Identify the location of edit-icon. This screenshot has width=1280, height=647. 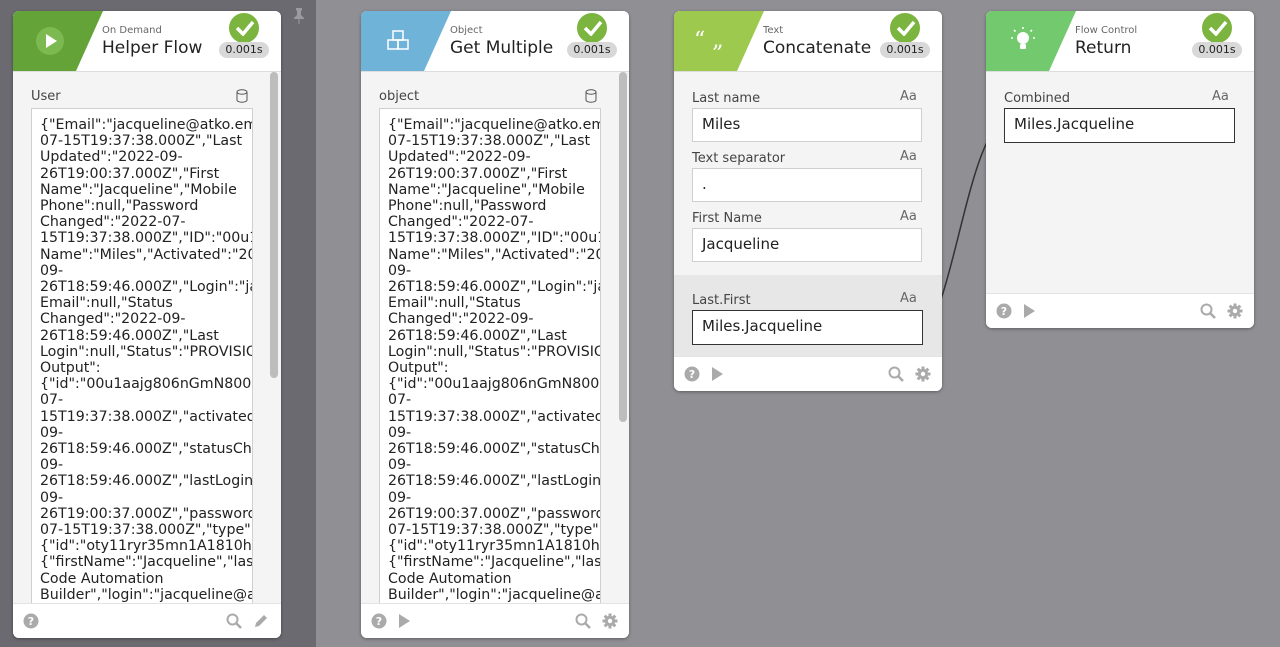
(261, 621).